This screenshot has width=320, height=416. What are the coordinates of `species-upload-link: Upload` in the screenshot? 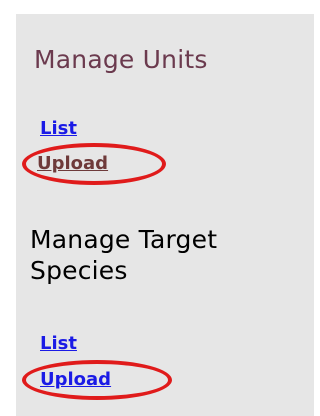 It's located at (75, 380).